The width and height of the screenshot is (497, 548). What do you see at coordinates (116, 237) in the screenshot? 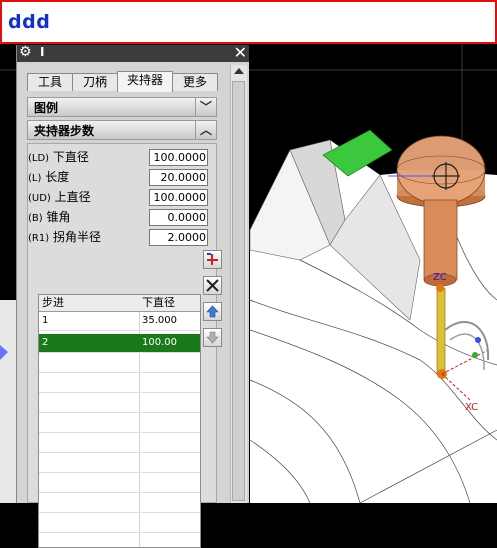
I see `param-row-corner-radius: (R1) 拐角半径 2.0000` at bounding box center [116, 237].